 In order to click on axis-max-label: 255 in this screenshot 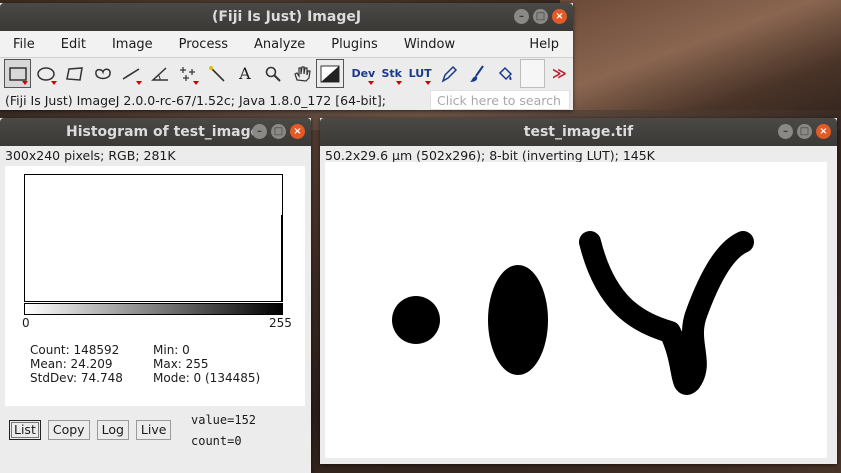, I will do `click(280, 323)`.